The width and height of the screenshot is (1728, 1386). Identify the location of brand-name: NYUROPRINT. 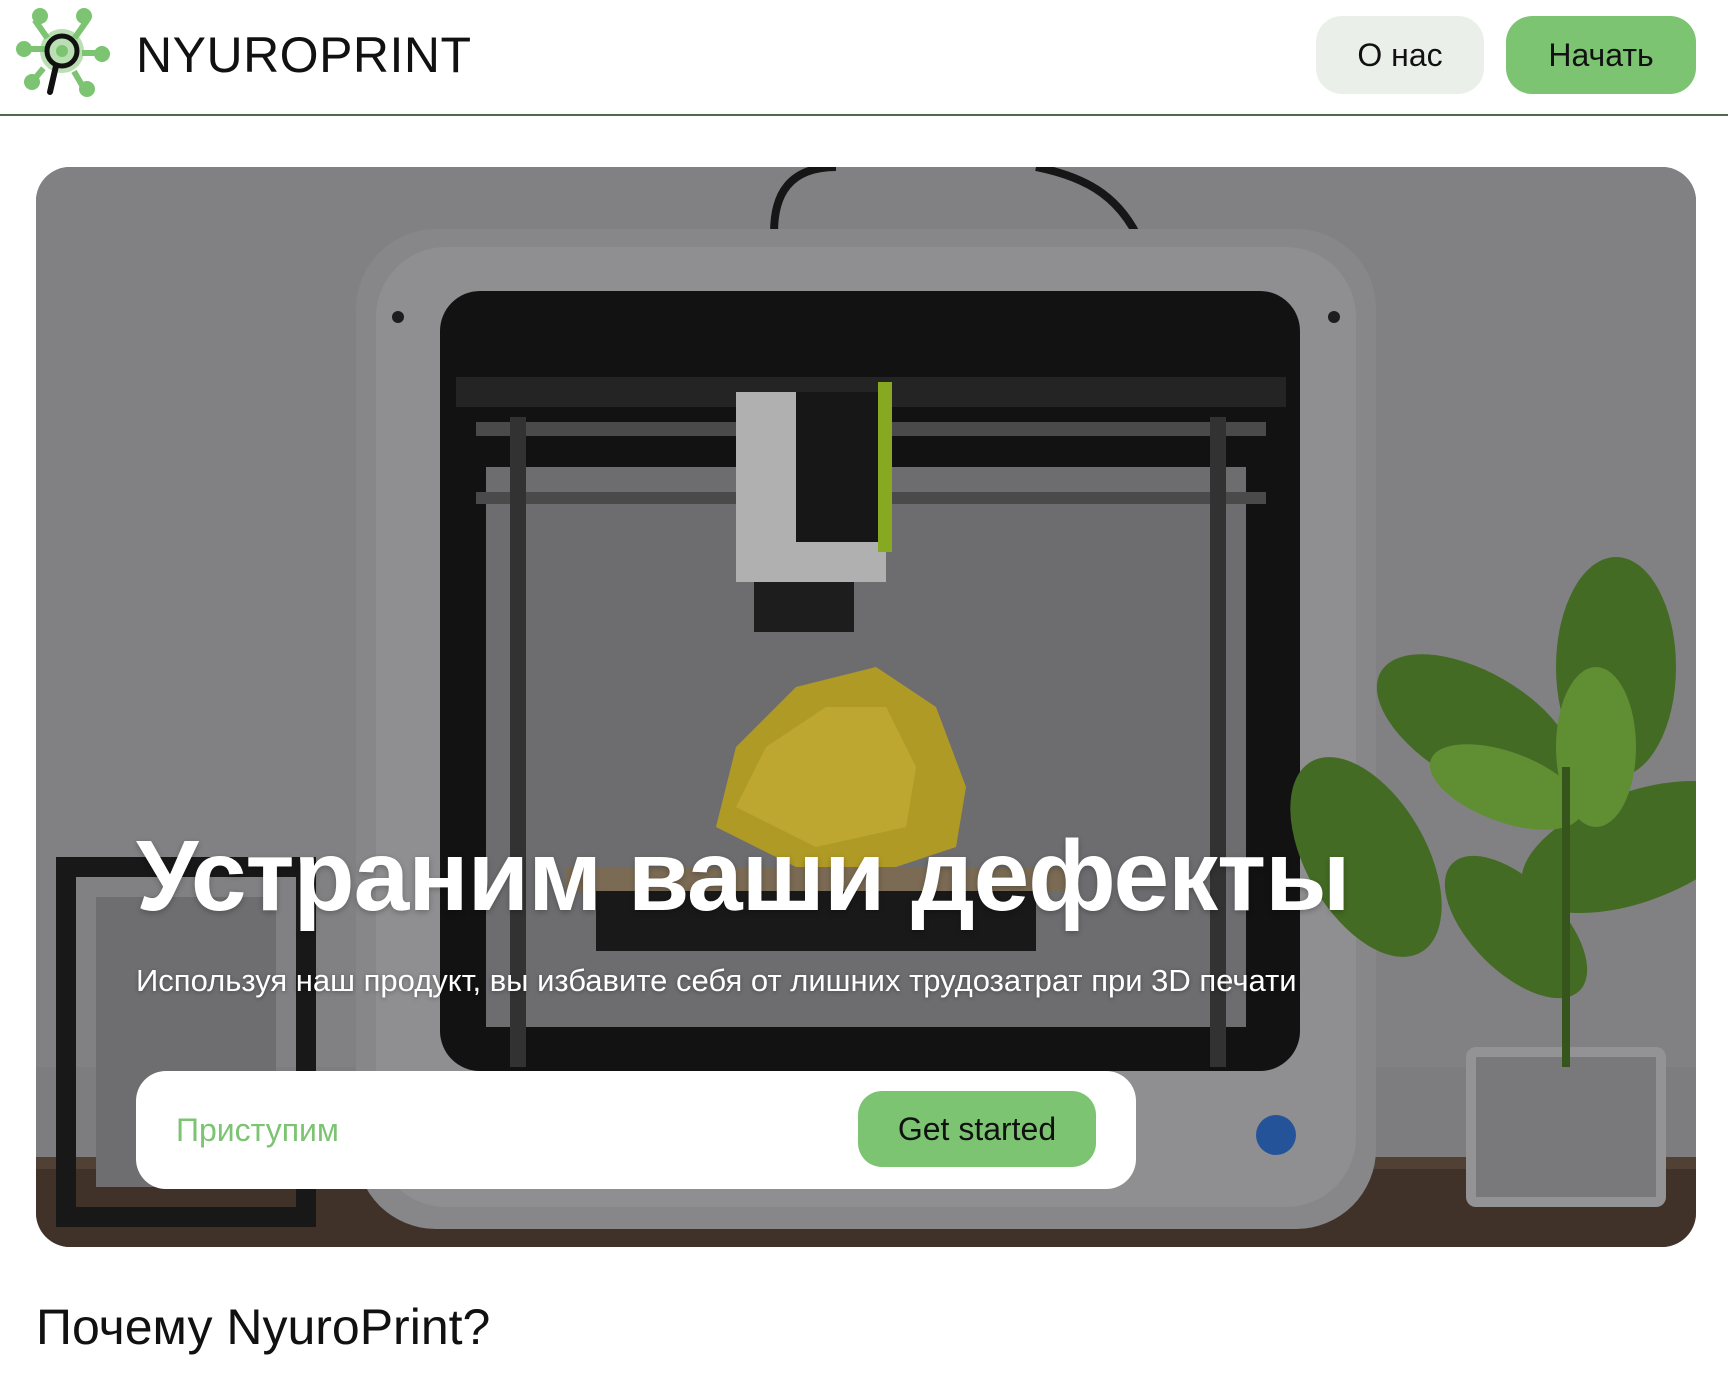
(304, 55).